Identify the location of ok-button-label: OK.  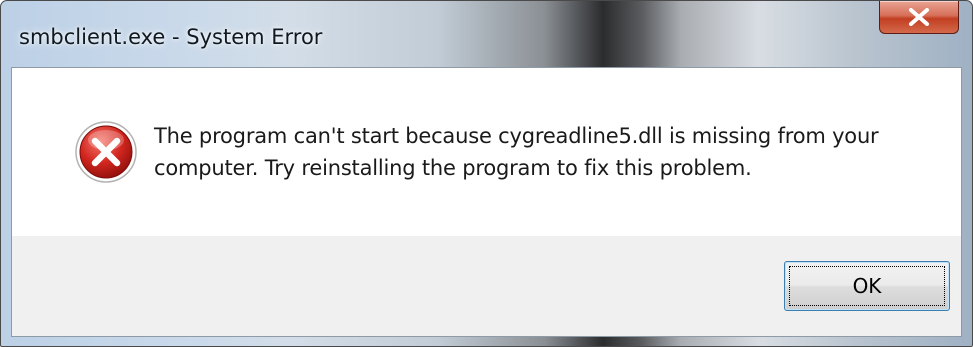
(867, 286).